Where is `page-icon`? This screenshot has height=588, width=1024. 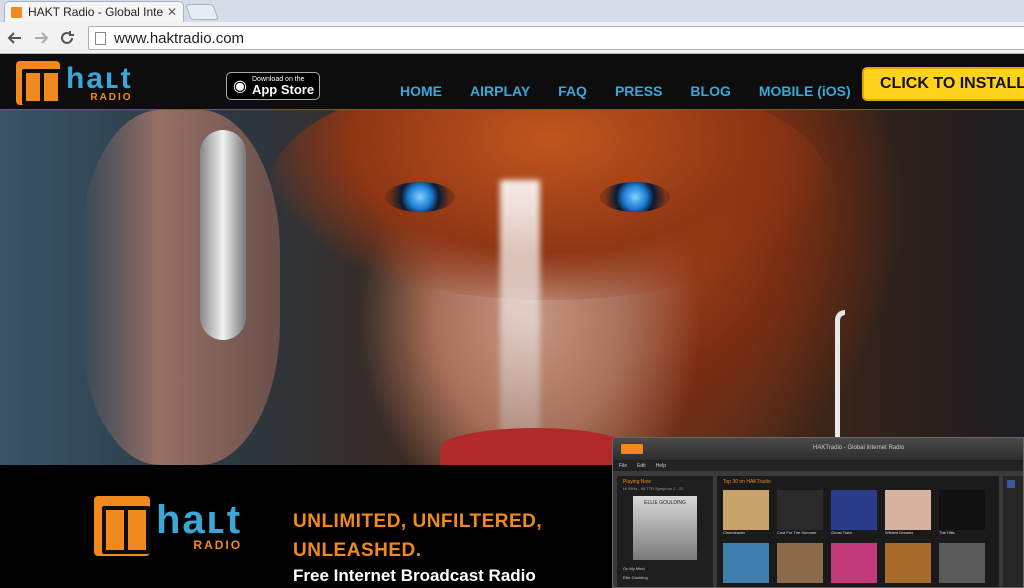
page-icon is located at coordinates (100, 38).